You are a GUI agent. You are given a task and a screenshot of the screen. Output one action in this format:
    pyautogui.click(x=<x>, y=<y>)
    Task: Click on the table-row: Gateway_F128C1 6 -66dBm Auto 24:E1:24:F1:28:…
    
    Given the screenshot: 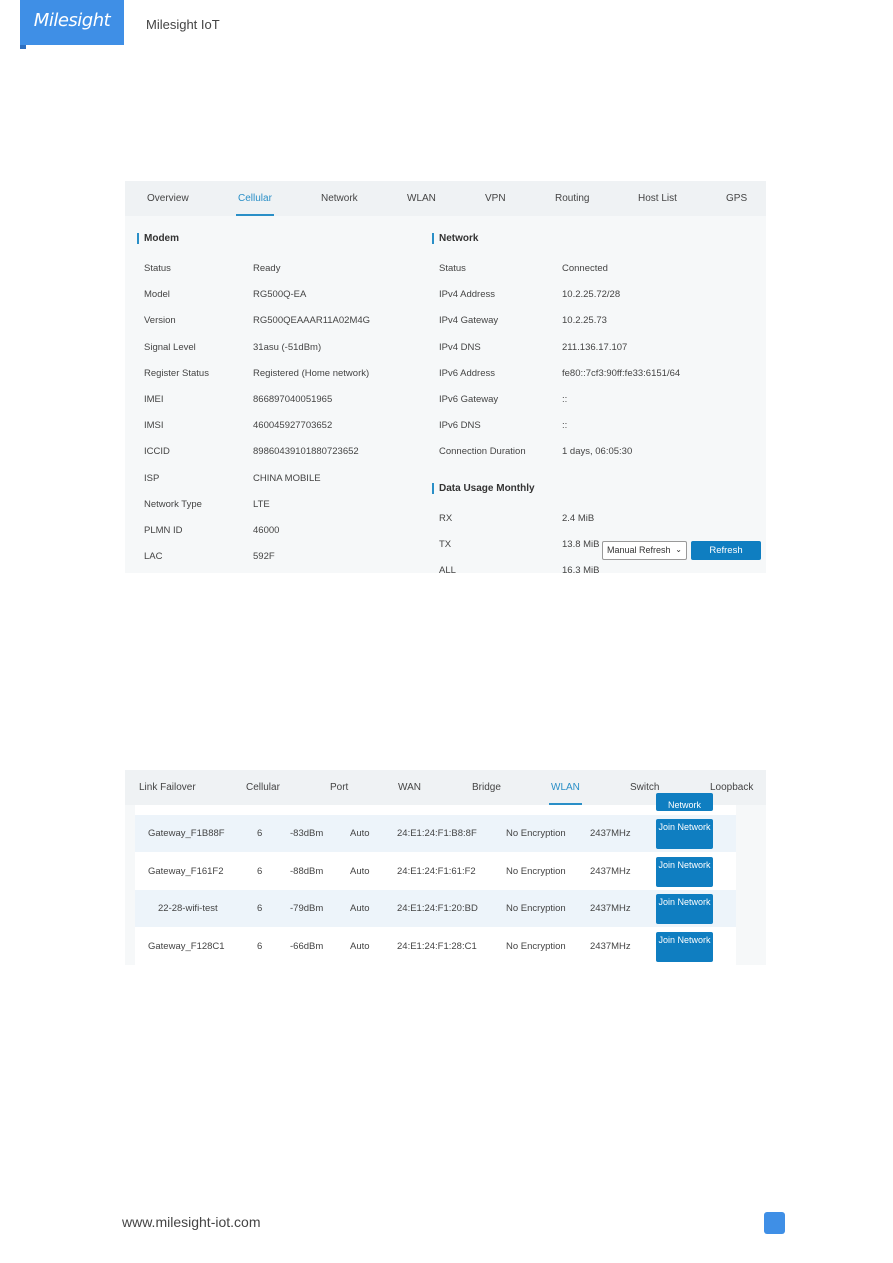 What is the action you would take?
    pyautogui.click(x=435, y=946)
    